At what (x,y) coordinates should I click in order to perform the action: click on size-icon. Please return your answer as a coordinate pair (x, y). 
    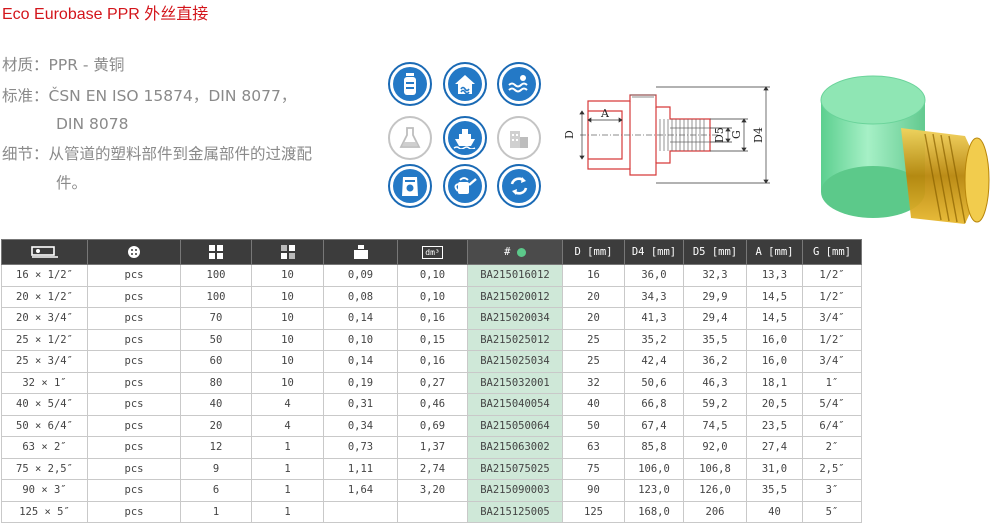
    Looking at the image, I should click on (44, 252).